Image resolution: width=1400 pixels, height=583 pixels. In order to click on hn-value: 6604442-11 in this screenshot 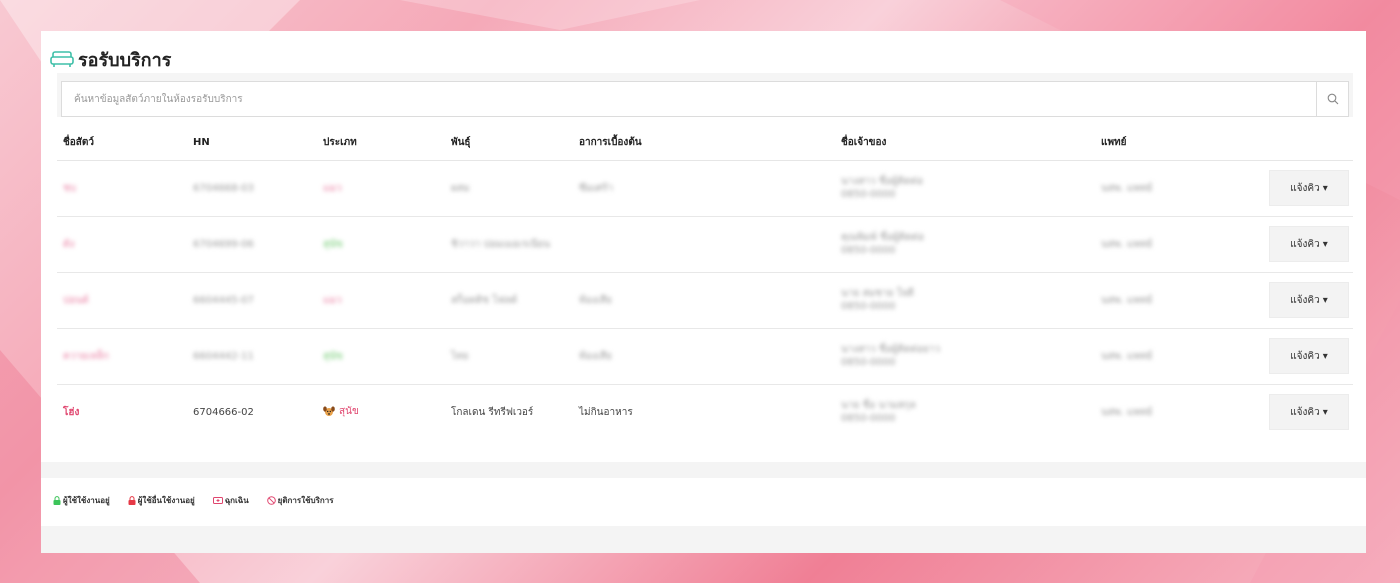, I will do `click(223, 356)`.